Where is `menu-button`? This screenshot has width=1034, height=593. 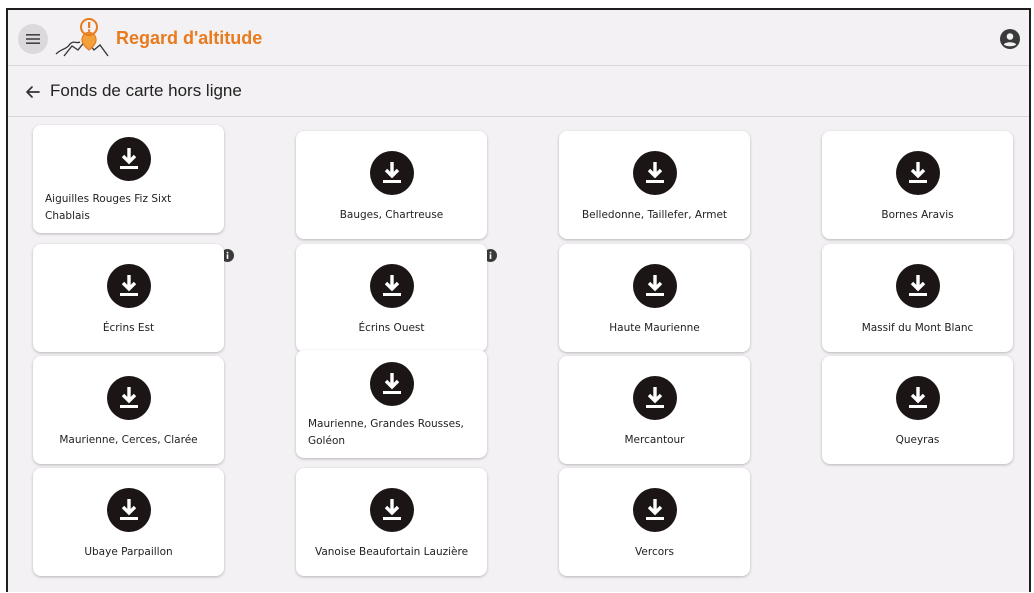
menu-button is located at coordinates (33, 39).